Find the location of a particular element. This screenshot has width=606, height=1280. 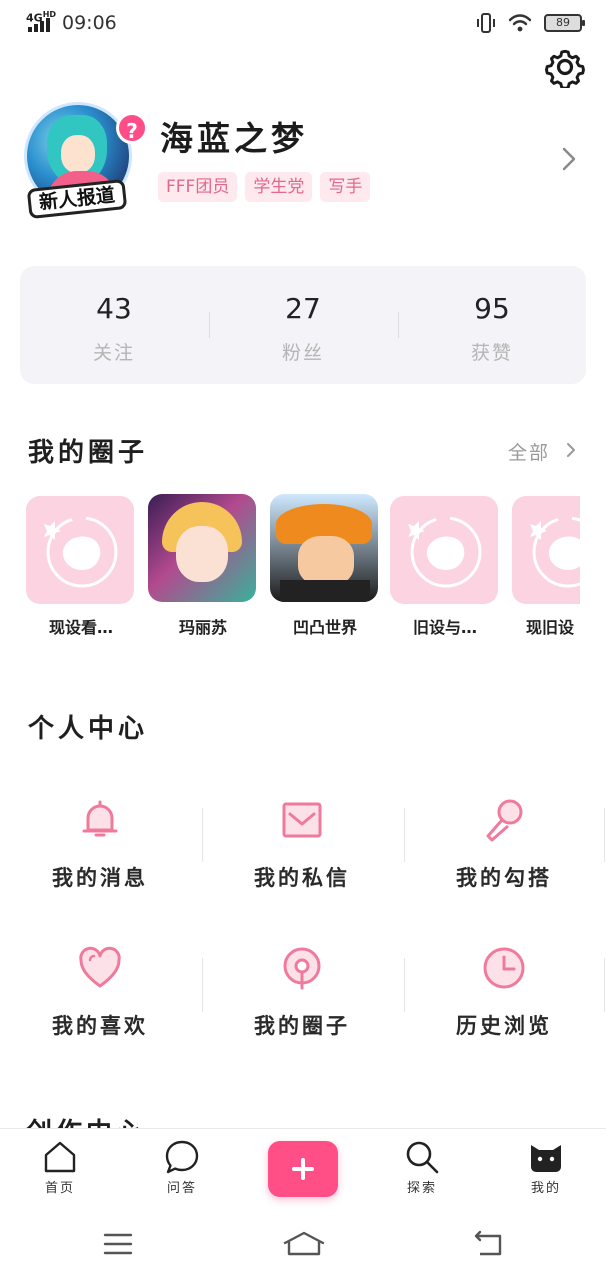

menu-my-likes: 我的喜欢 is located at coordinates (100, 1006).